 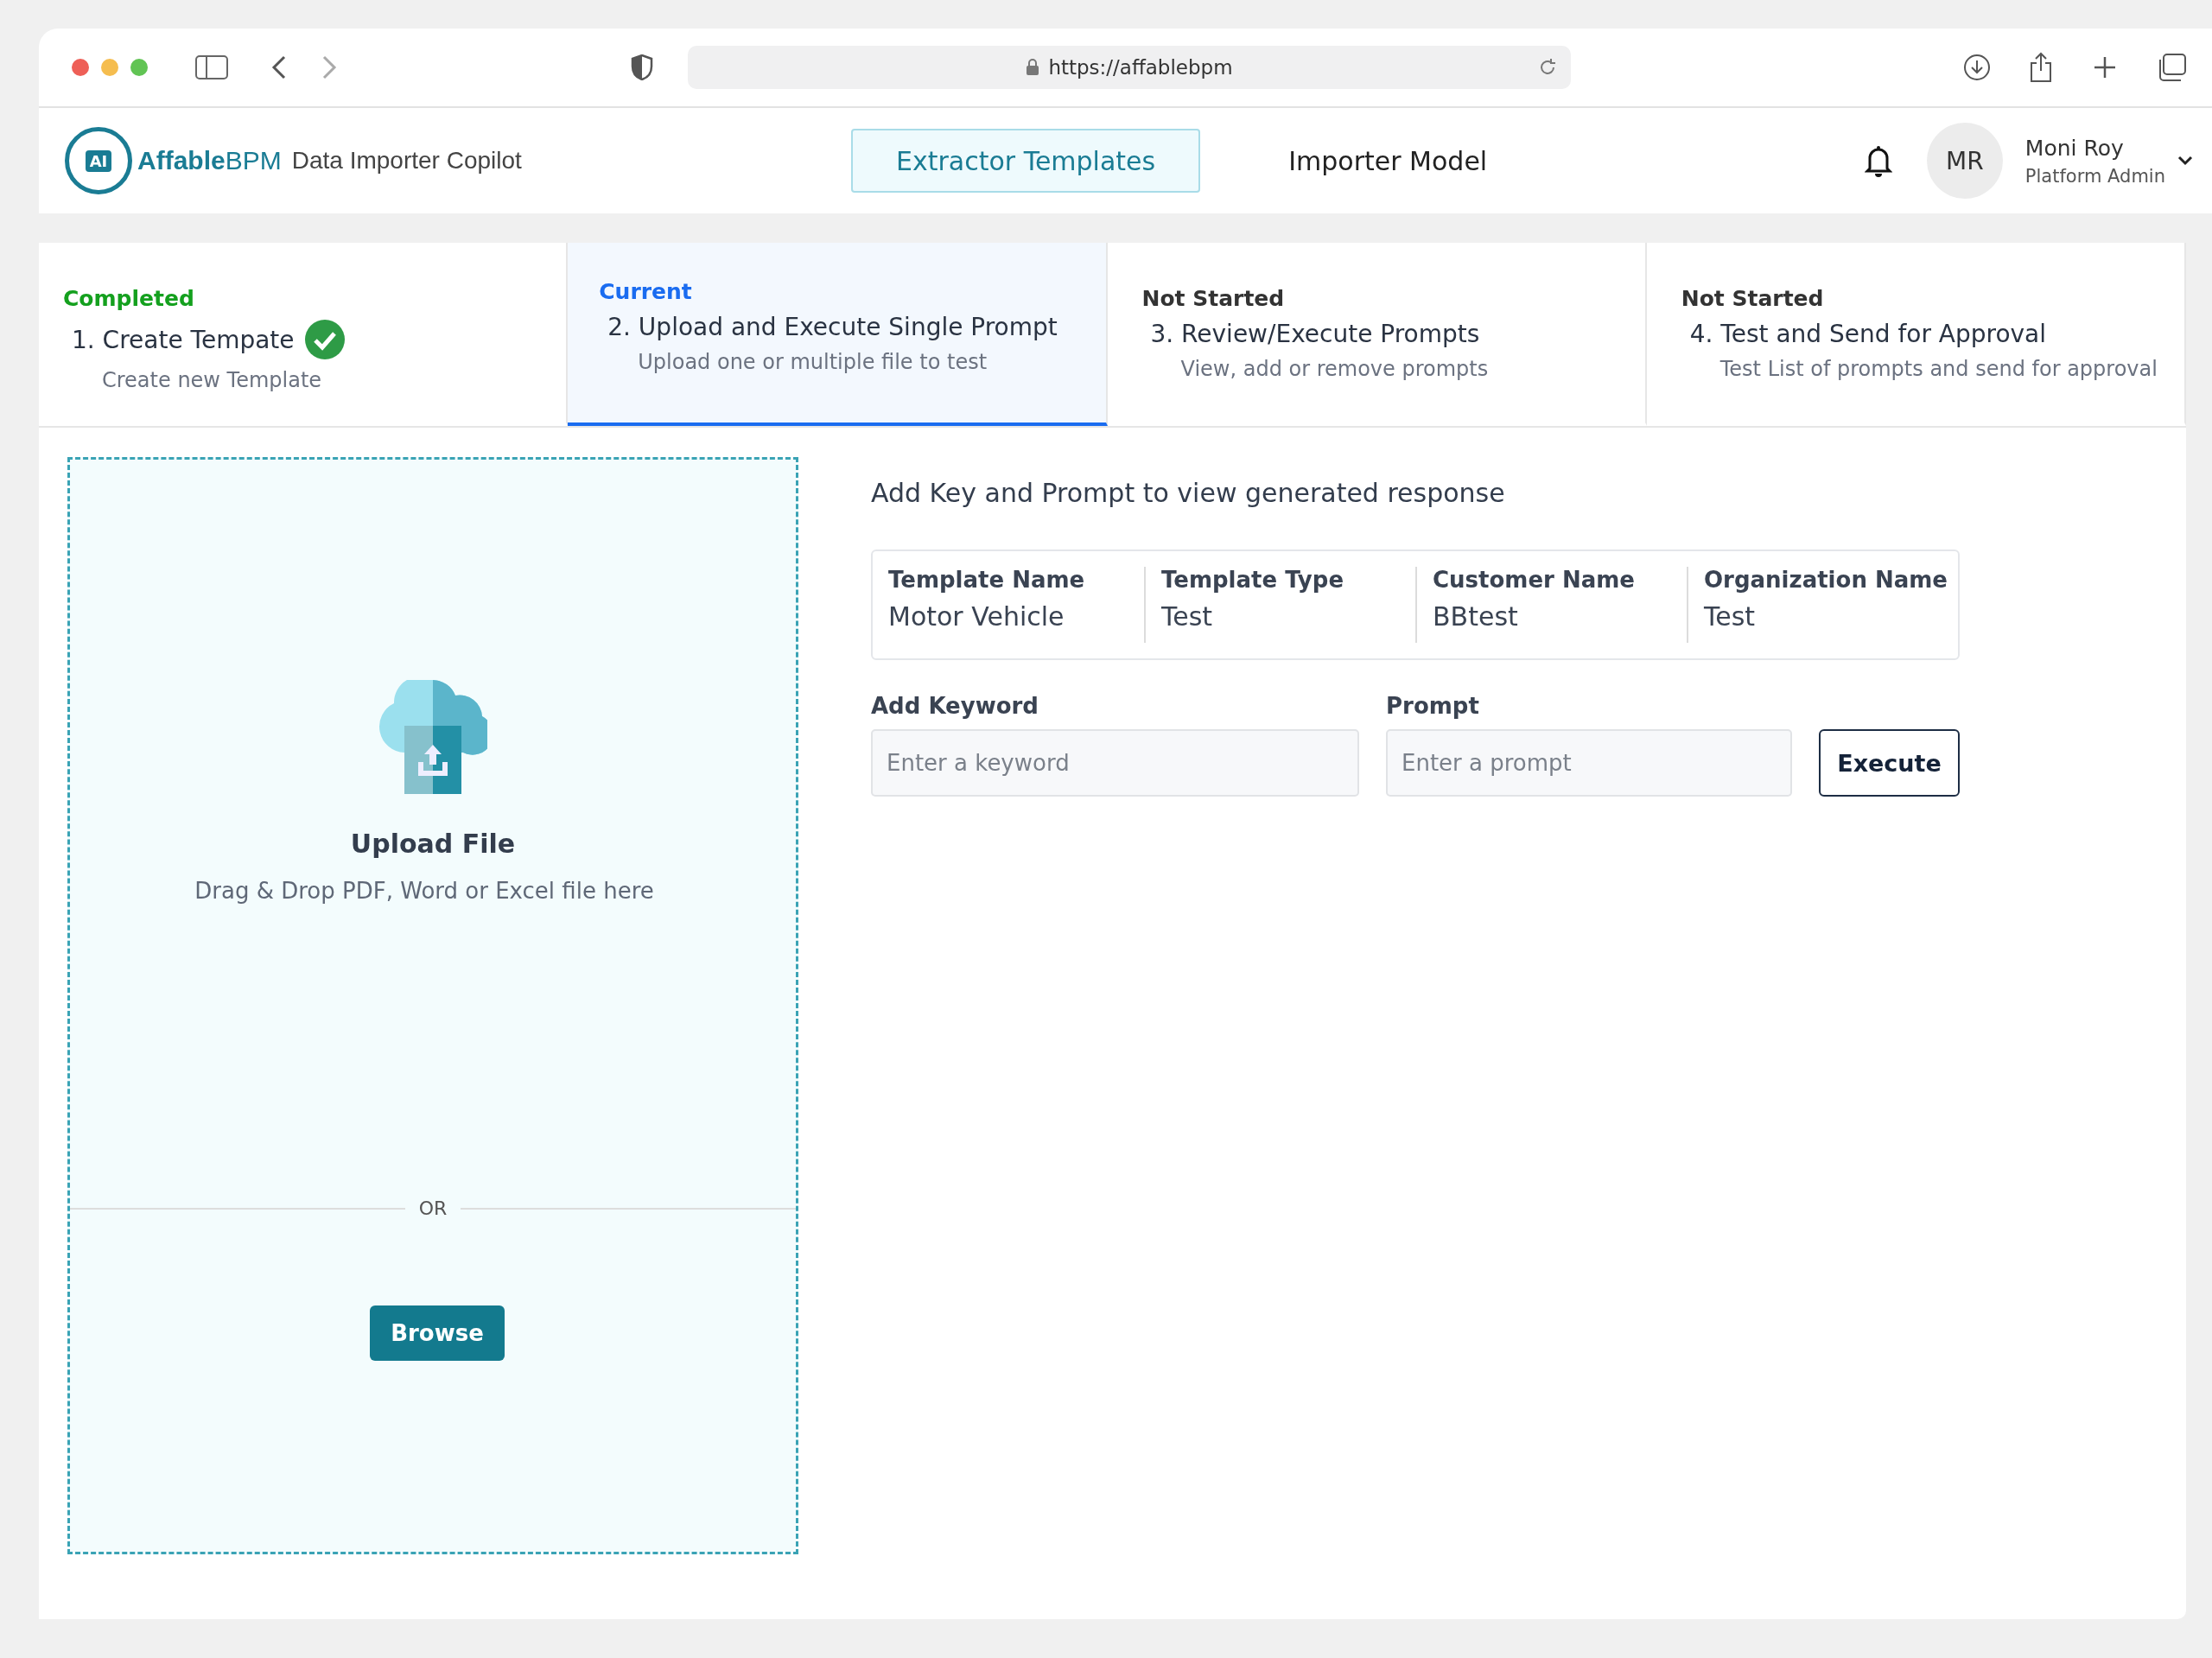 I want to click on info-value: Motor Vehicle, so click(x=976, y=616).